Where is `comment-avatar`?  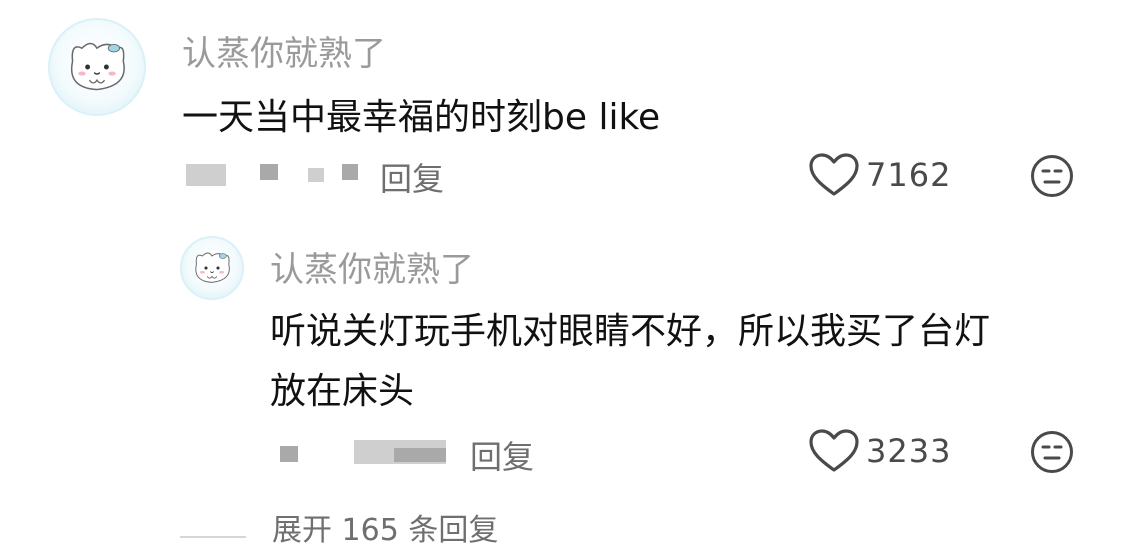 comment-avatar is located at coordinates (97, 67).